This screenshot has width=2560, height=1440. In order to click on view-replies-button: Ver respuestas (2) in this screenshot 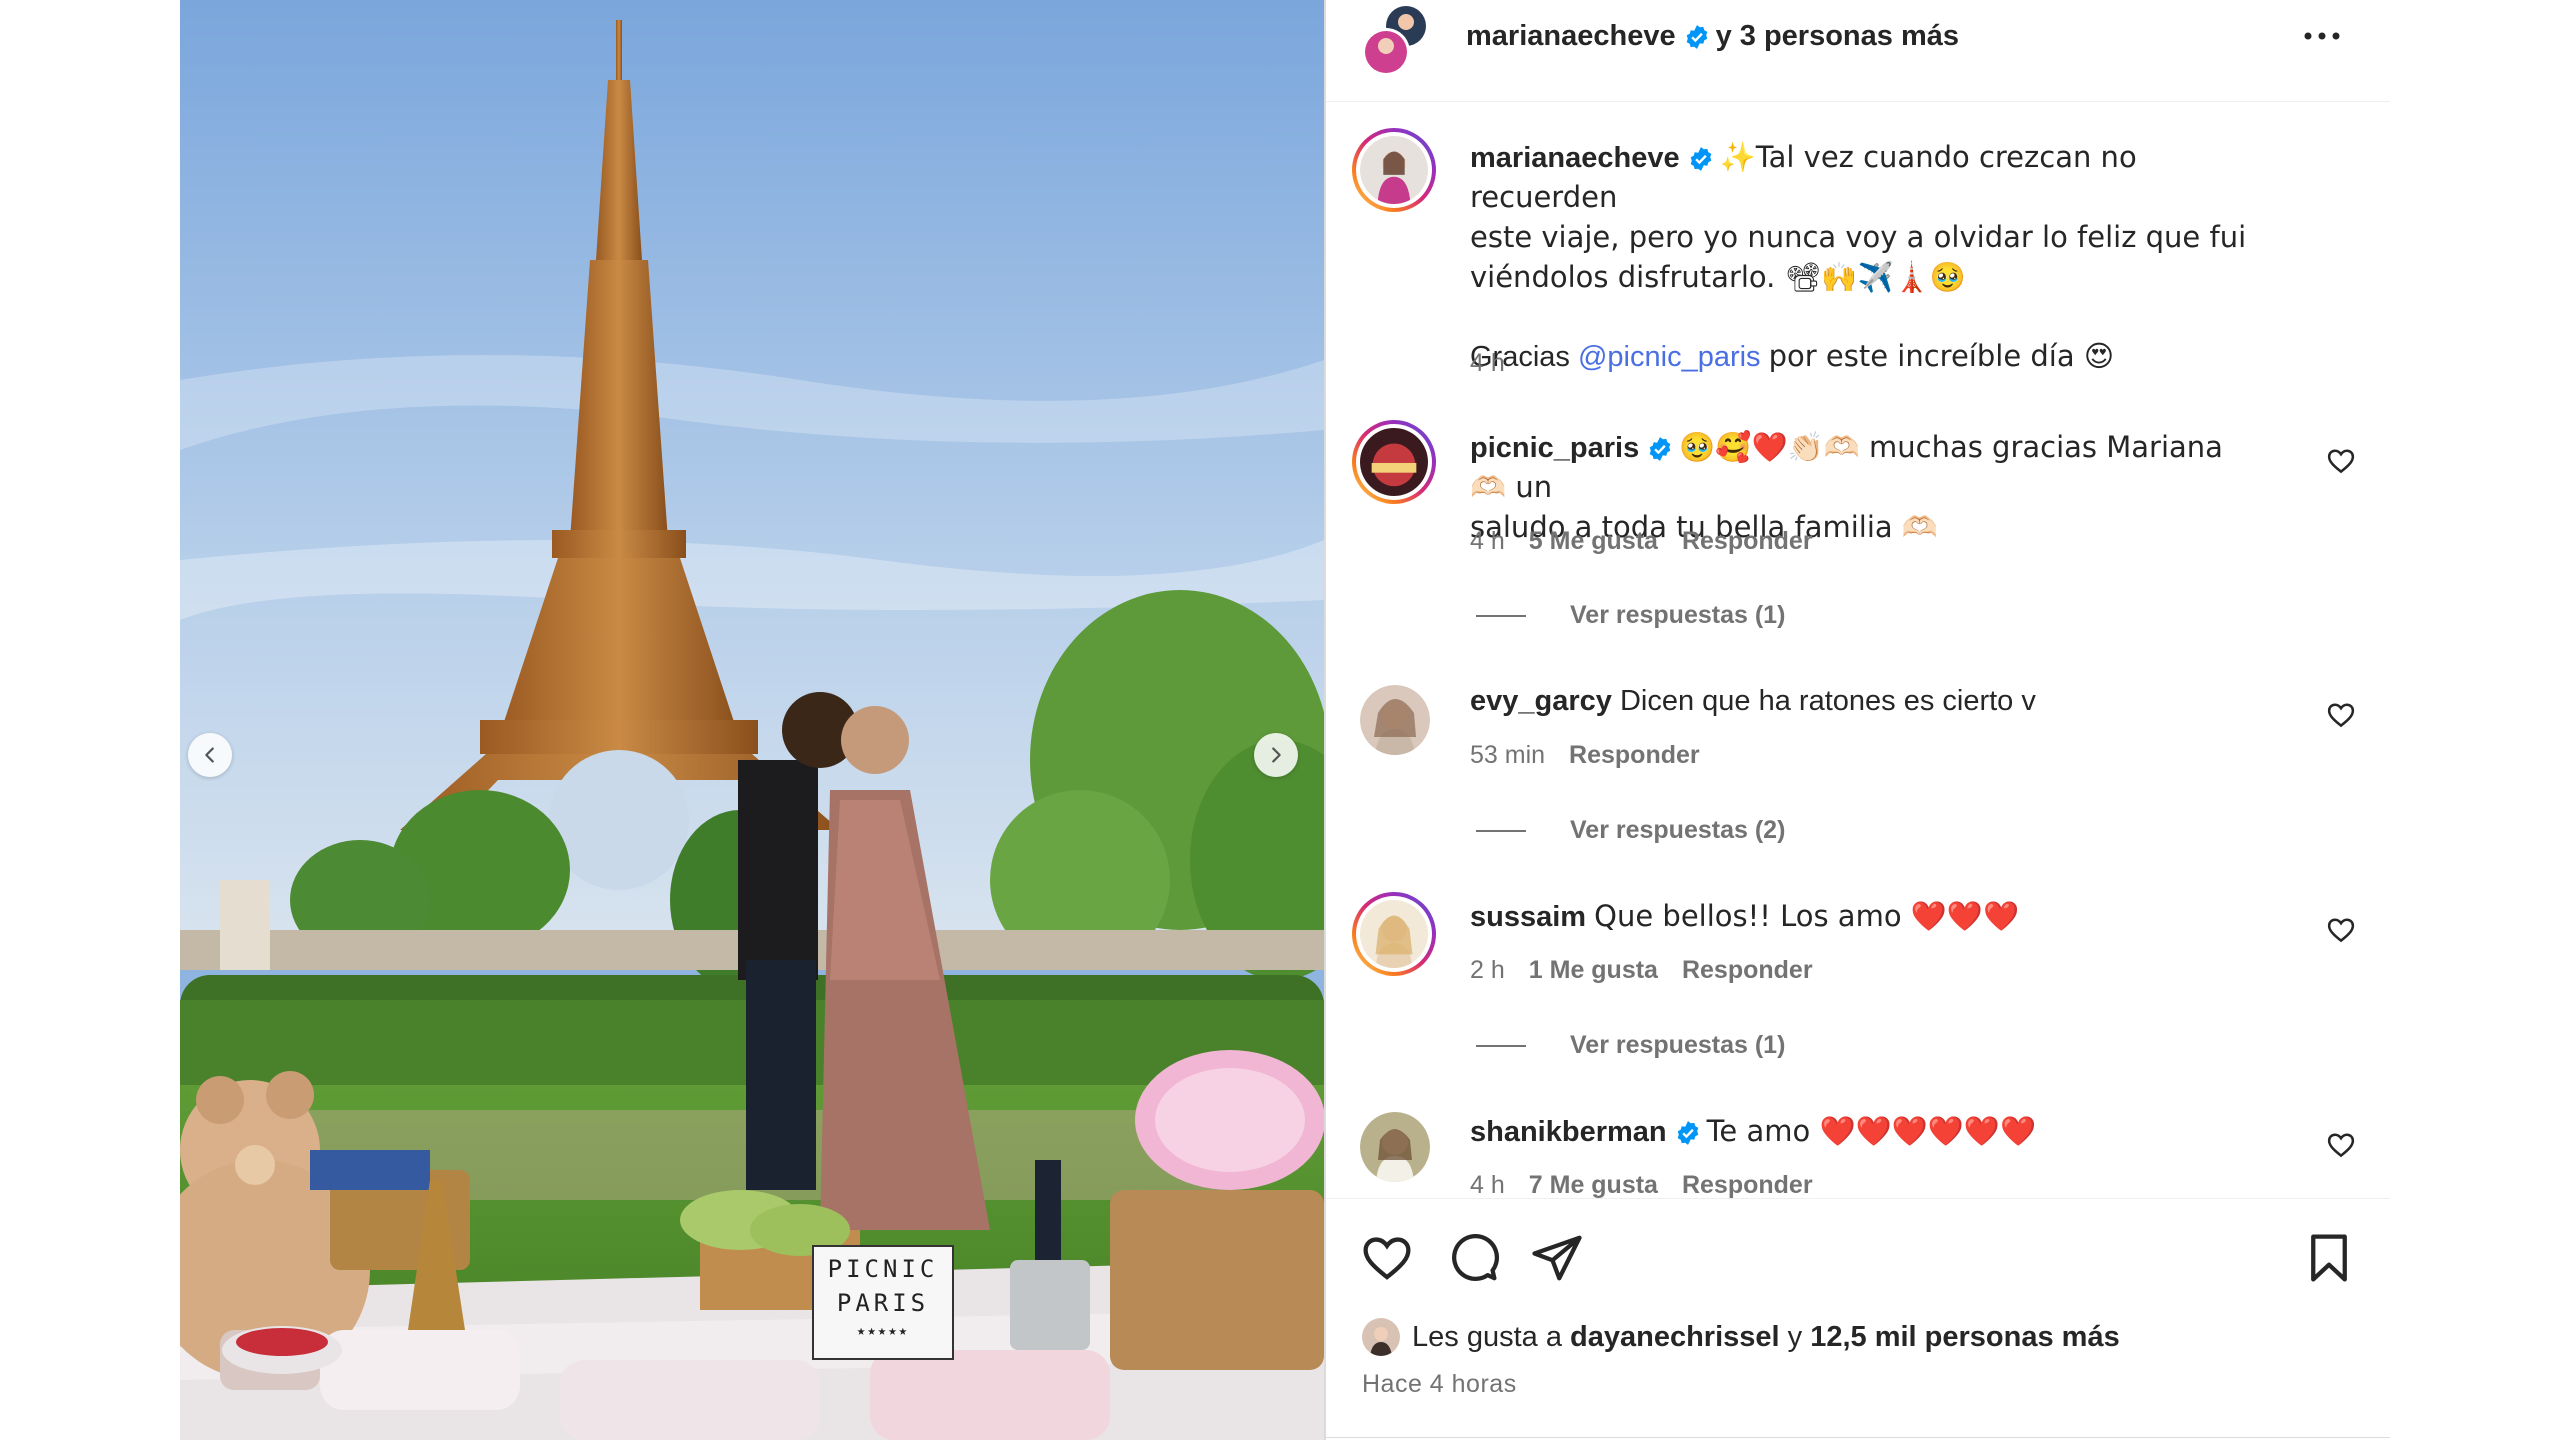, I will do `click(1630, 830)`.